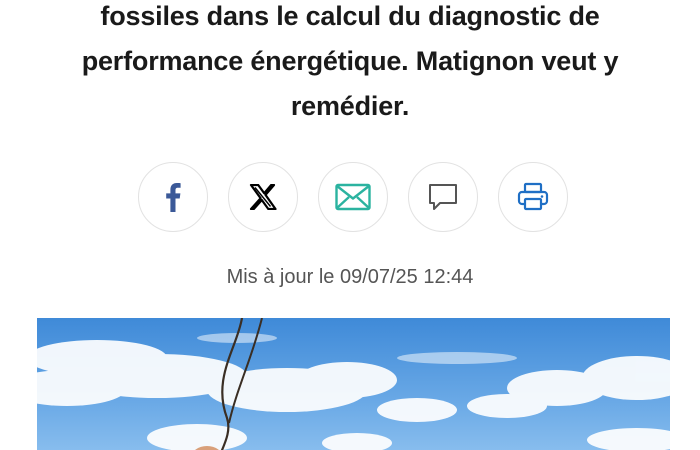 The width and height of the screenshot is (700, 450). I want to click on share-mail-button, so click(353, 197).